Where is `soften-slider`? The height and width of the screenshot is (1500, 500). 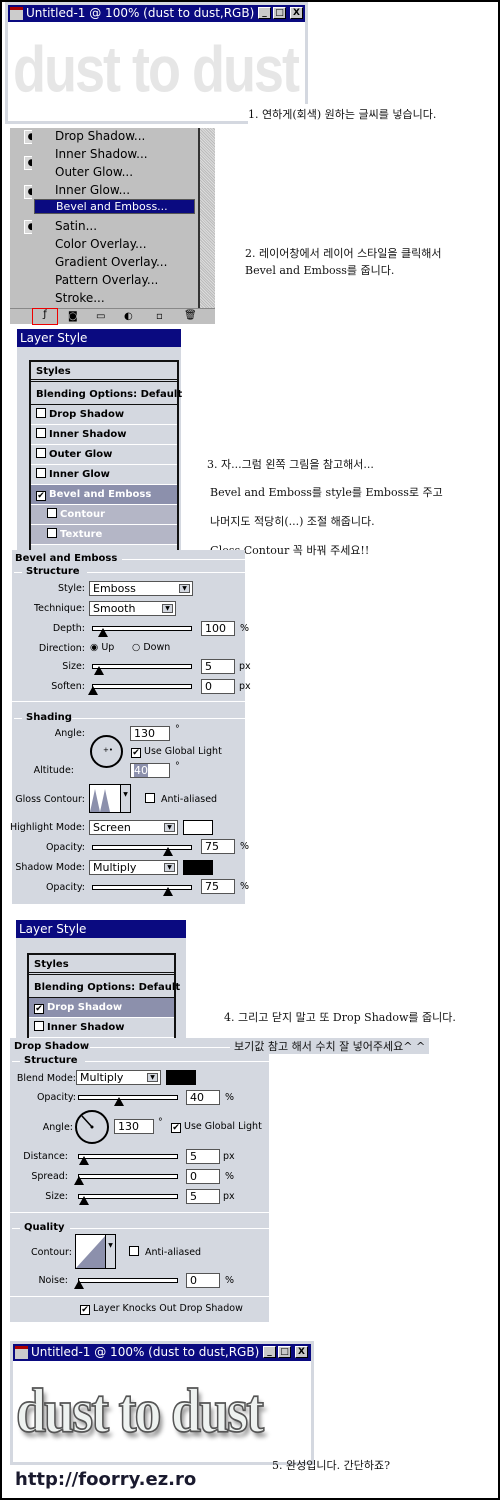 soften-slider is located at coordinates (140, 689).